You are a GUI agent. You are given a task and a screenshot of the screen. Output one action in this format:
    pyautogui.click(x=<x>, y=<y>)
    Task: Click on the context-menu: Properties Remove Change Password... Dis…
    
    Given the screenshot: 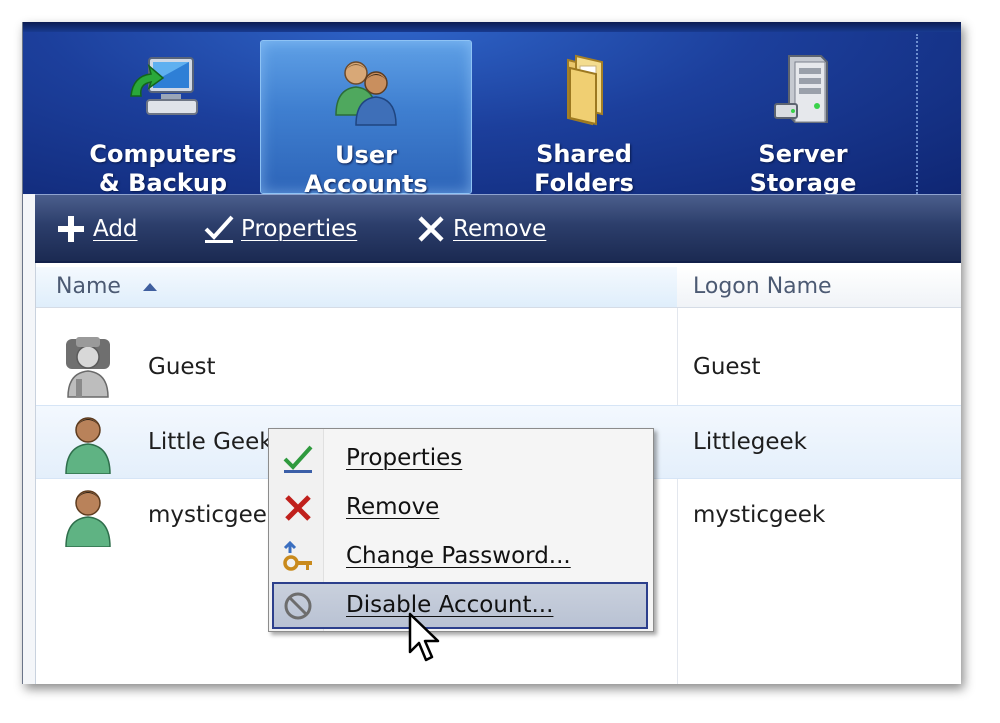 What is the action you would take?
    pyautogui.click(x=461, y=530)
    